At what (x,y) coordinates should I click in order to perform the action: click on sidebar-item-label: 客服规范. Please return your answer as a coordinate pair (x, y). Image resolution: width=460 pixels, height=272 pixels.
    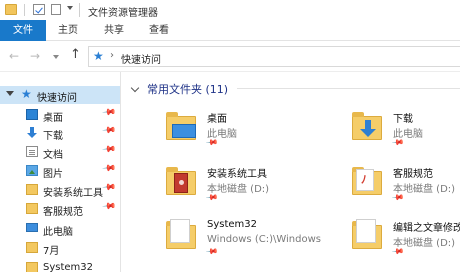
    Looking at the image, I should click on (63, 212).